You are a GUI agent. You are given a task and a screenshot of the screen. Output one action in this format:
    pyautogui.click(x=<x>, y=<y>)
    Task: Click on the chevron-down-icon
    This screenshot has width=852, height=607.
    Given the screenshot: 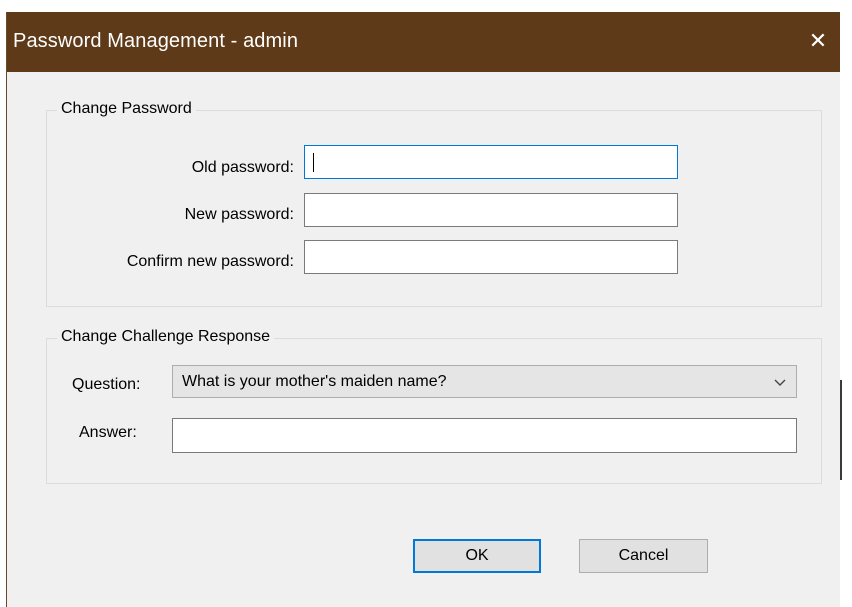 What is the action you would take?
    pyautogui.click(x=780, y=382)
    